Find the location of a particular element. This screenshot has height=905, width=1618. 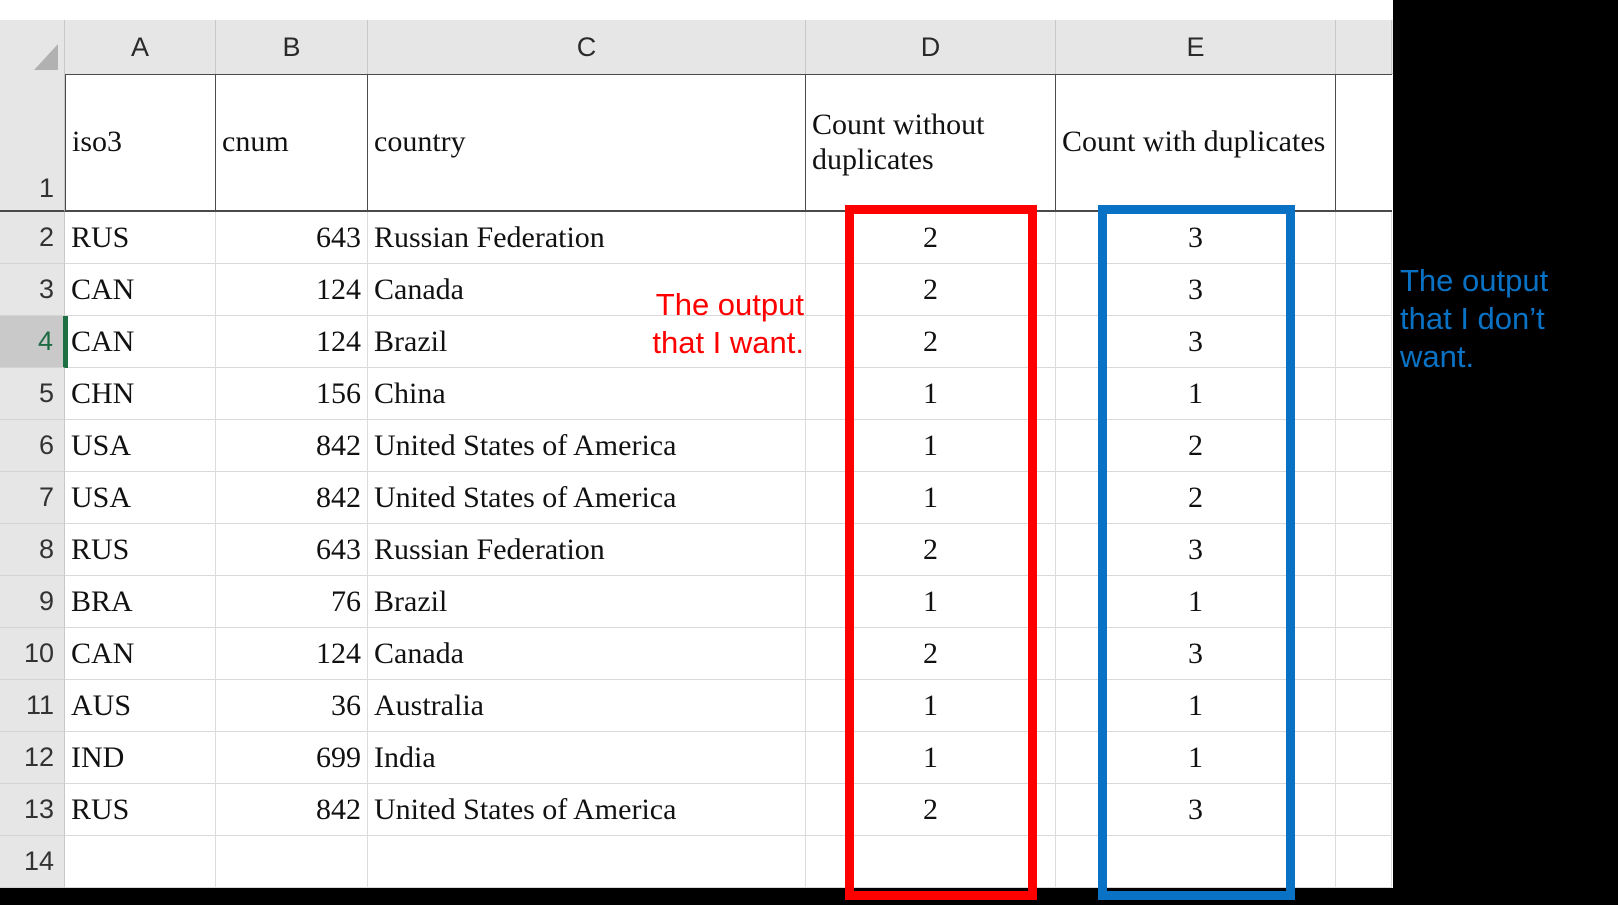

cell-country-2: Russian Federation is located at coordinates (587, 238).